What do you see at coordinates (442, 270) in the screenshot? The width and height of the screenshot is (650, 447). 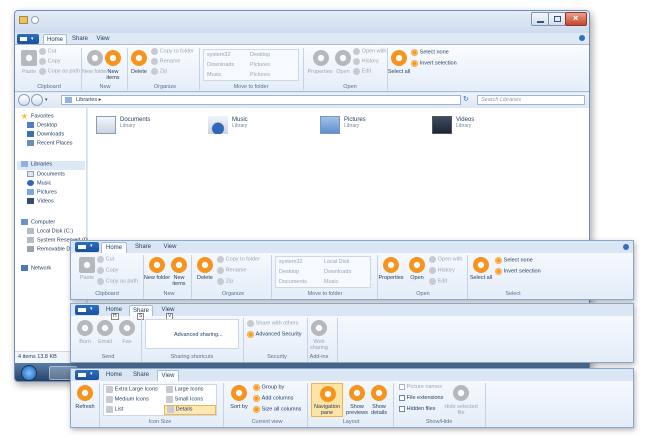 I see `history-button: History` at bounding box center [442, 270].